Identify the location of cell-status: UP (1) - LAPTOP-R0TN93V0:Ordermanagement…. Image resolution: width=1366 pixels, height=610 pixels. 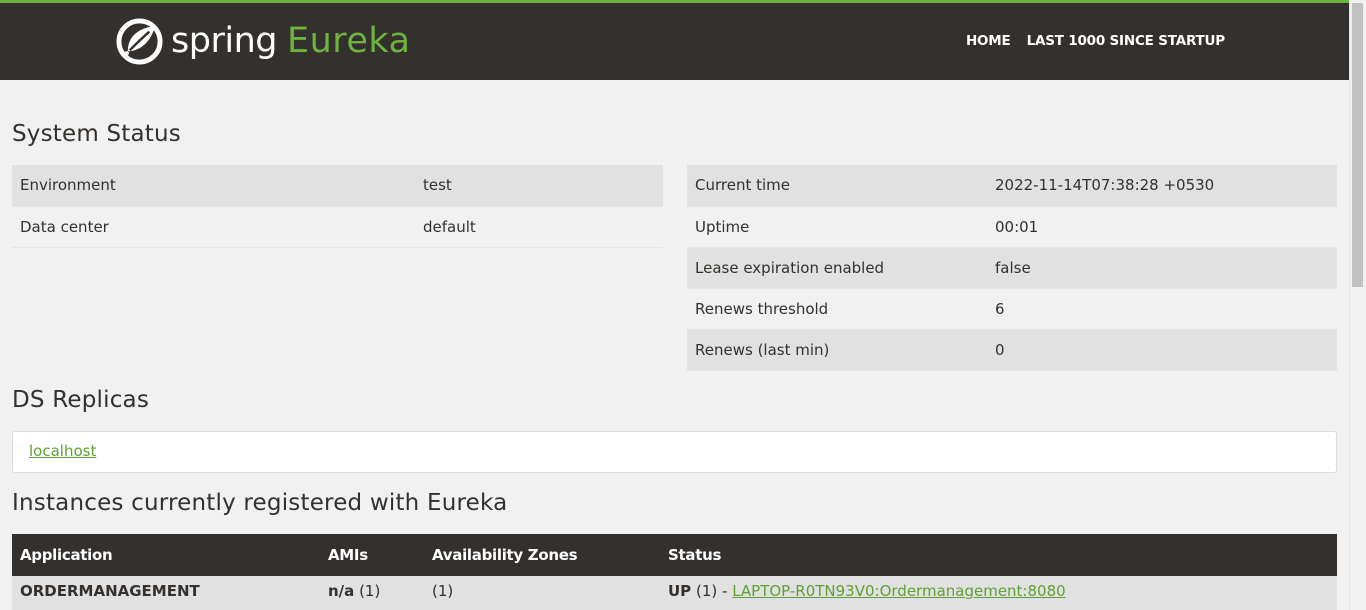
(998, 593).